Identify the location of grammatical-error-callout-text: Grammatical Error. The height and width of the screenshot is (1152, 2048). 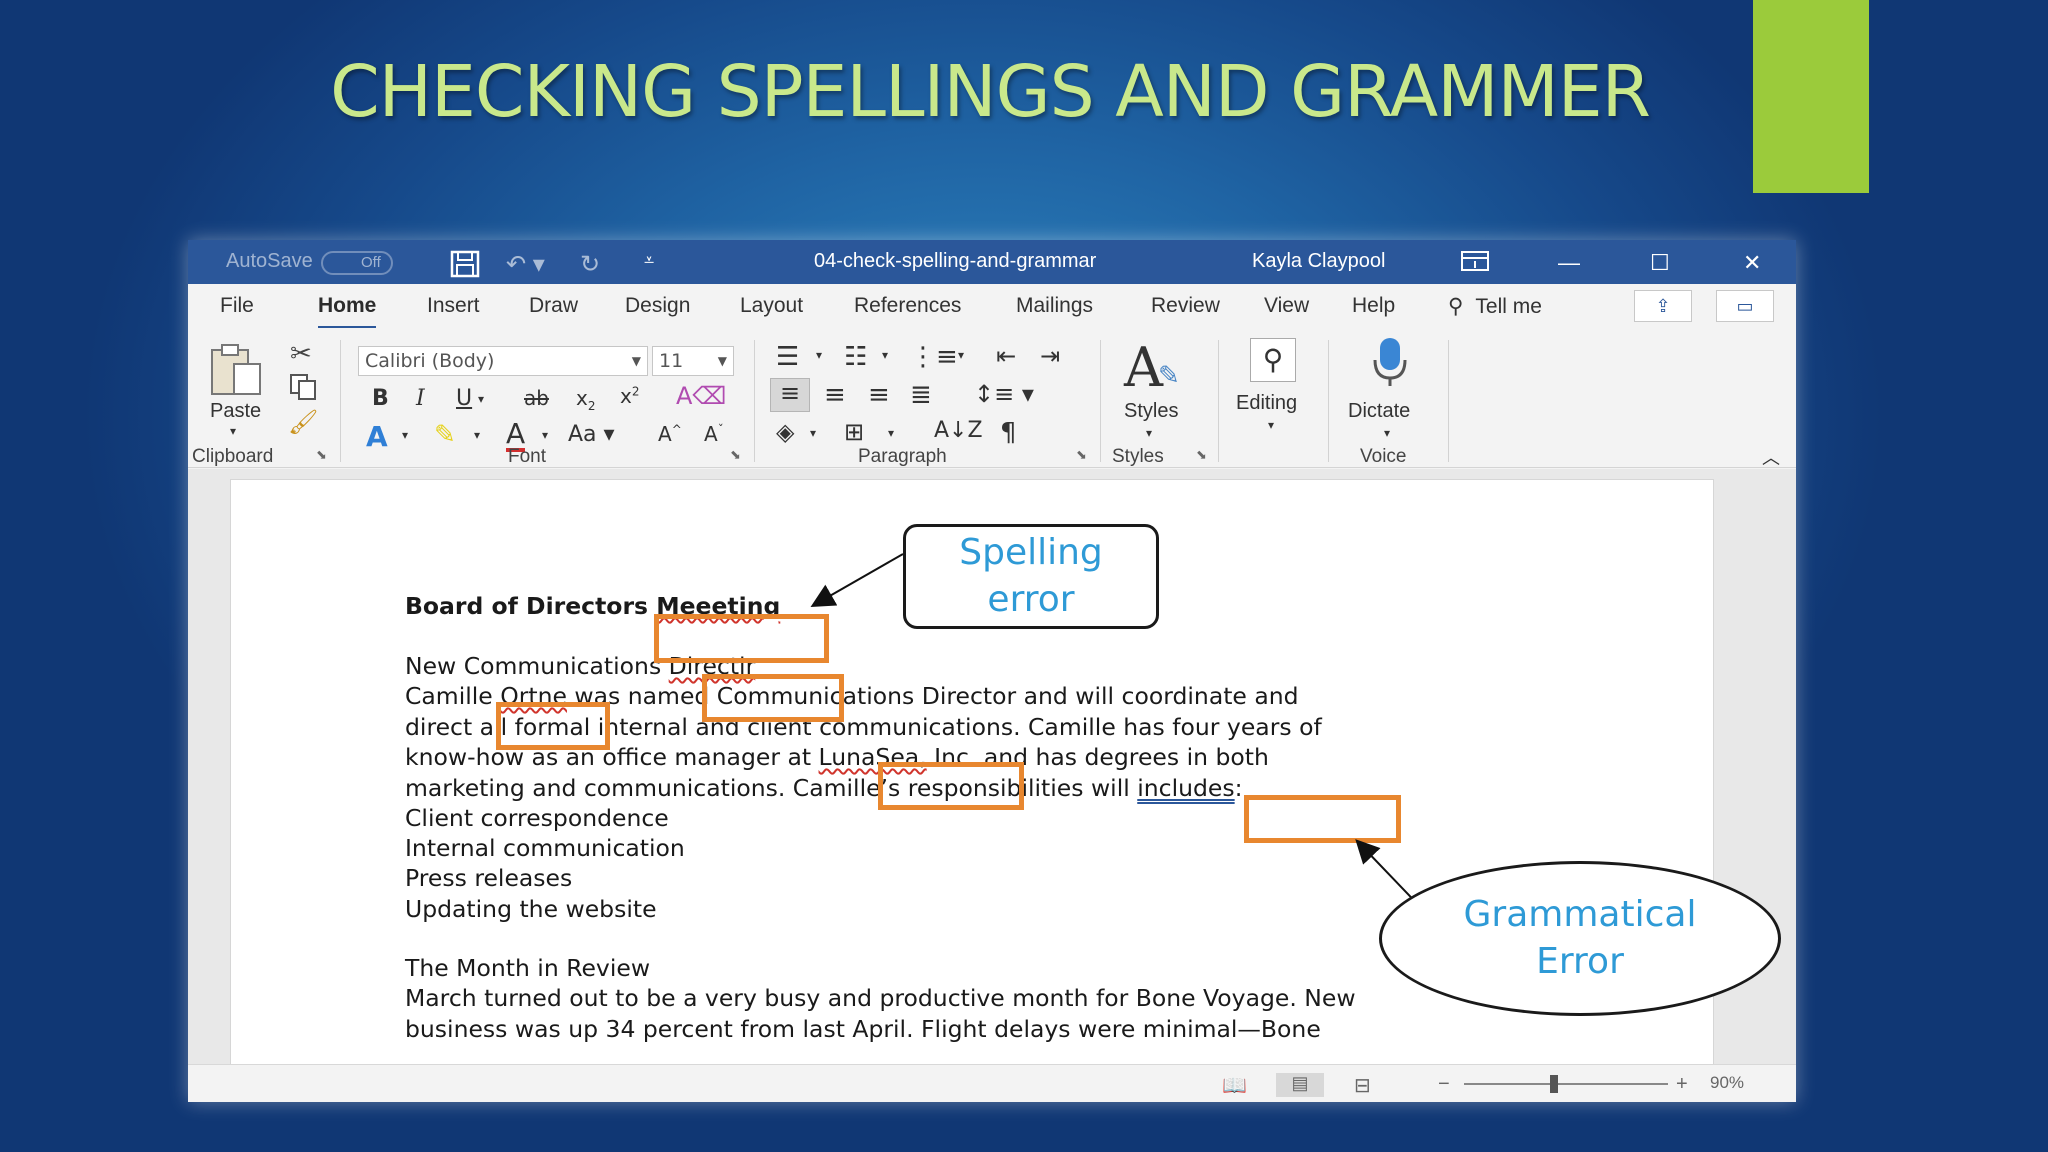
(1580, 937).